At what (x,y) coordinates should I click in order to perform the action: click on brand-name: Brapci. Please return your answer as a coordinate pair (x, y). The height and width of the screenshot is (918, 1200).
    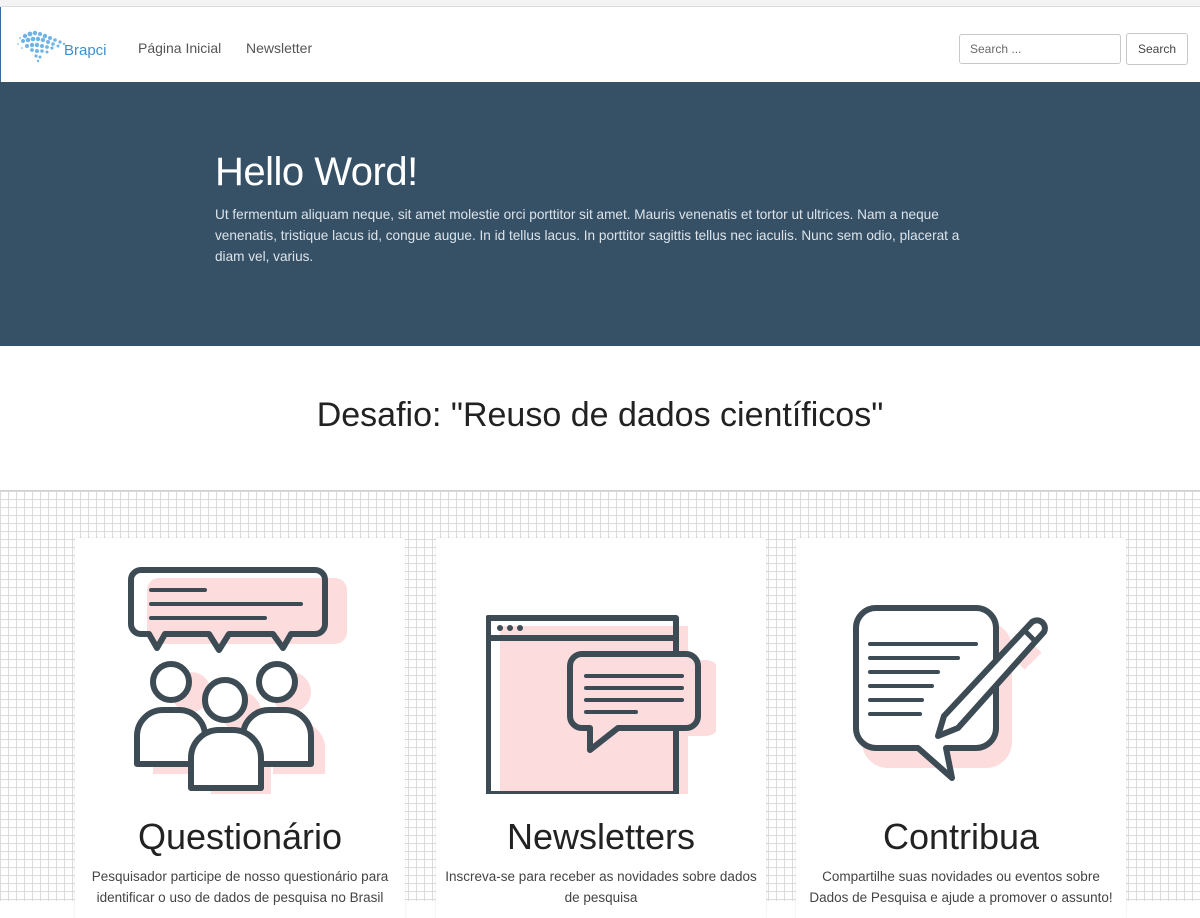
    Looking at the image, I should click on (85, 50).